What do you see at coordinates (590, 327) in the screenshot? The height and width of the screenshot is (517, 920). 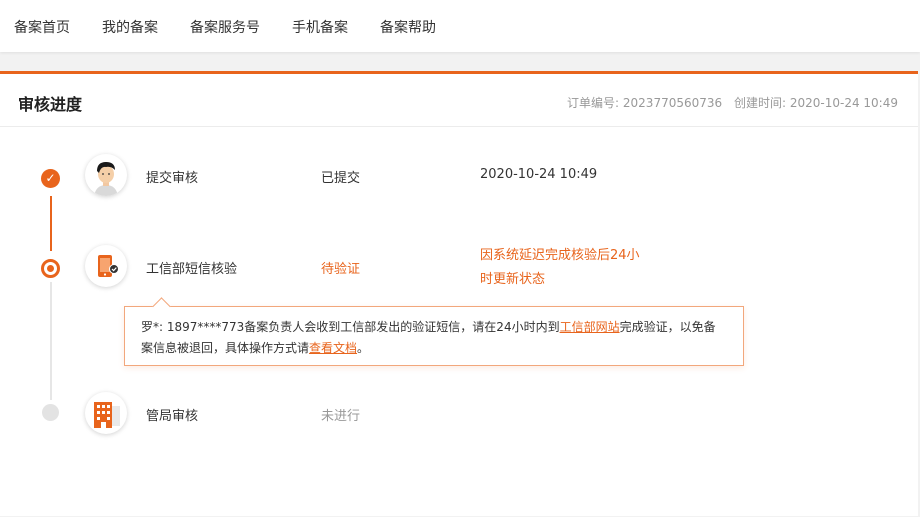 I see `miit-website-link: 工信部网站` at bounding box center [590, 327].